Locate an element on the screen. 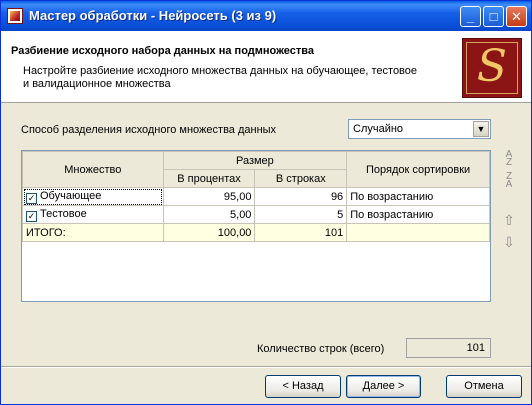  set-name: Обучающее is located at coordinates (71, 195).